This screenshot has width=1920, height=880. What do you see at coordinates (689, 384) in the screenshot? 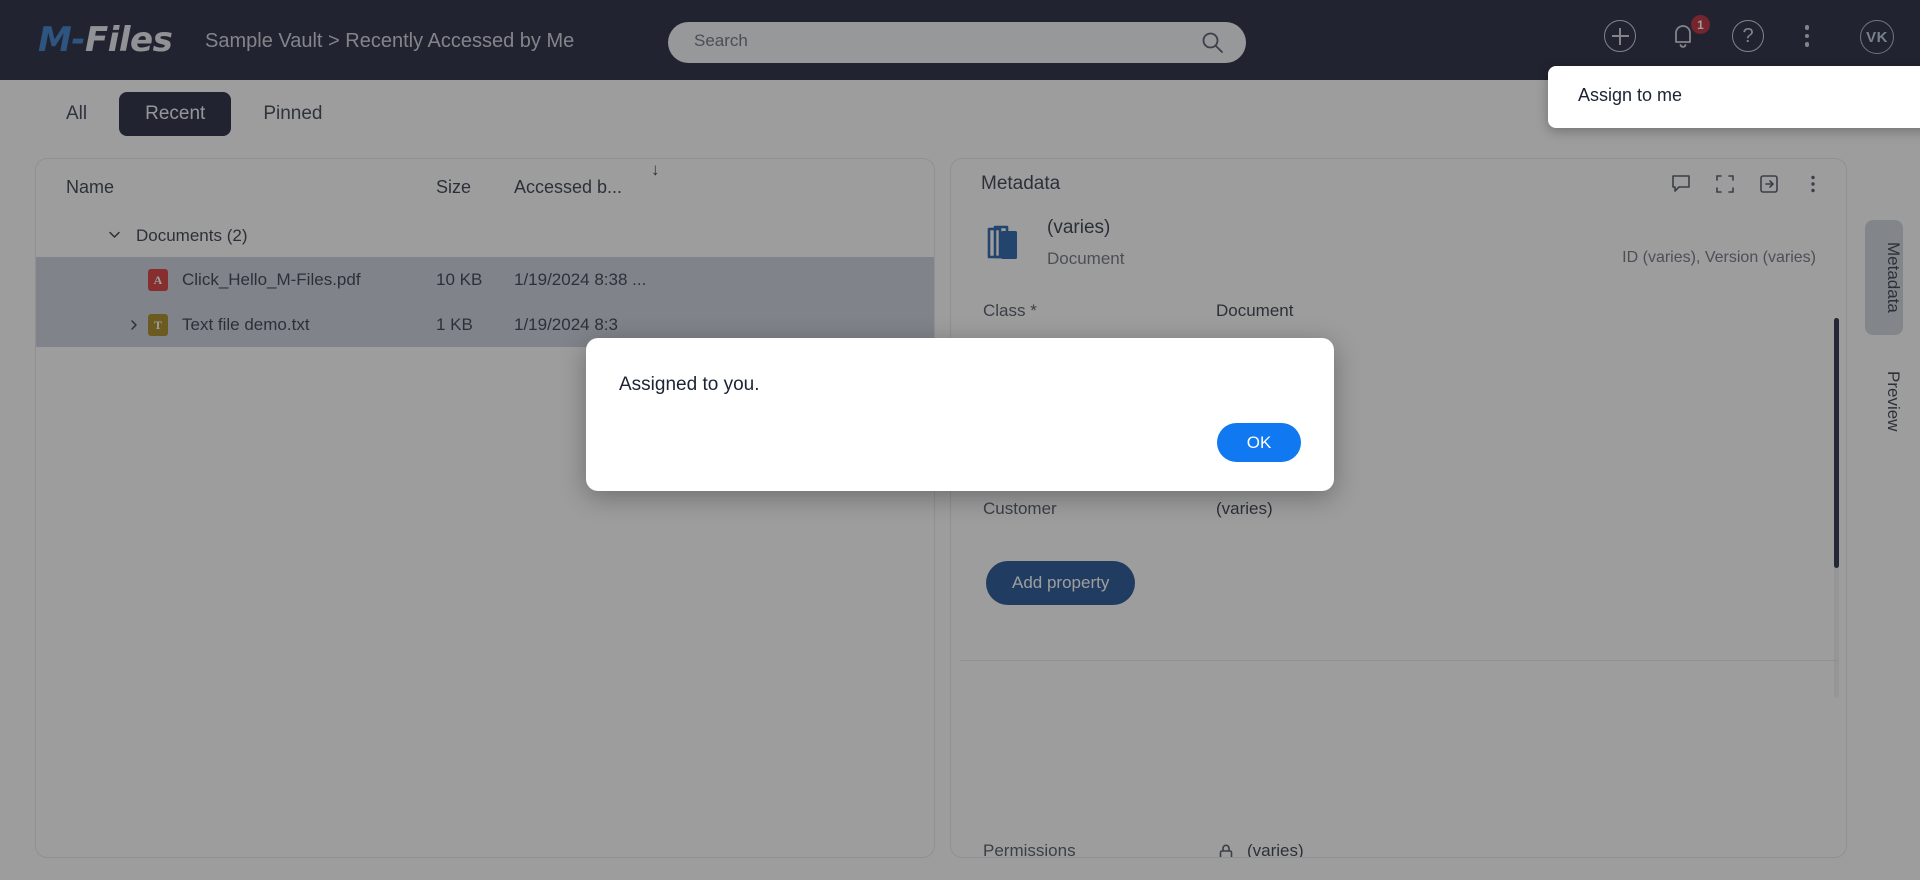
I see `dialog-message: Assigned to you.` at bounding box center [689, 384].